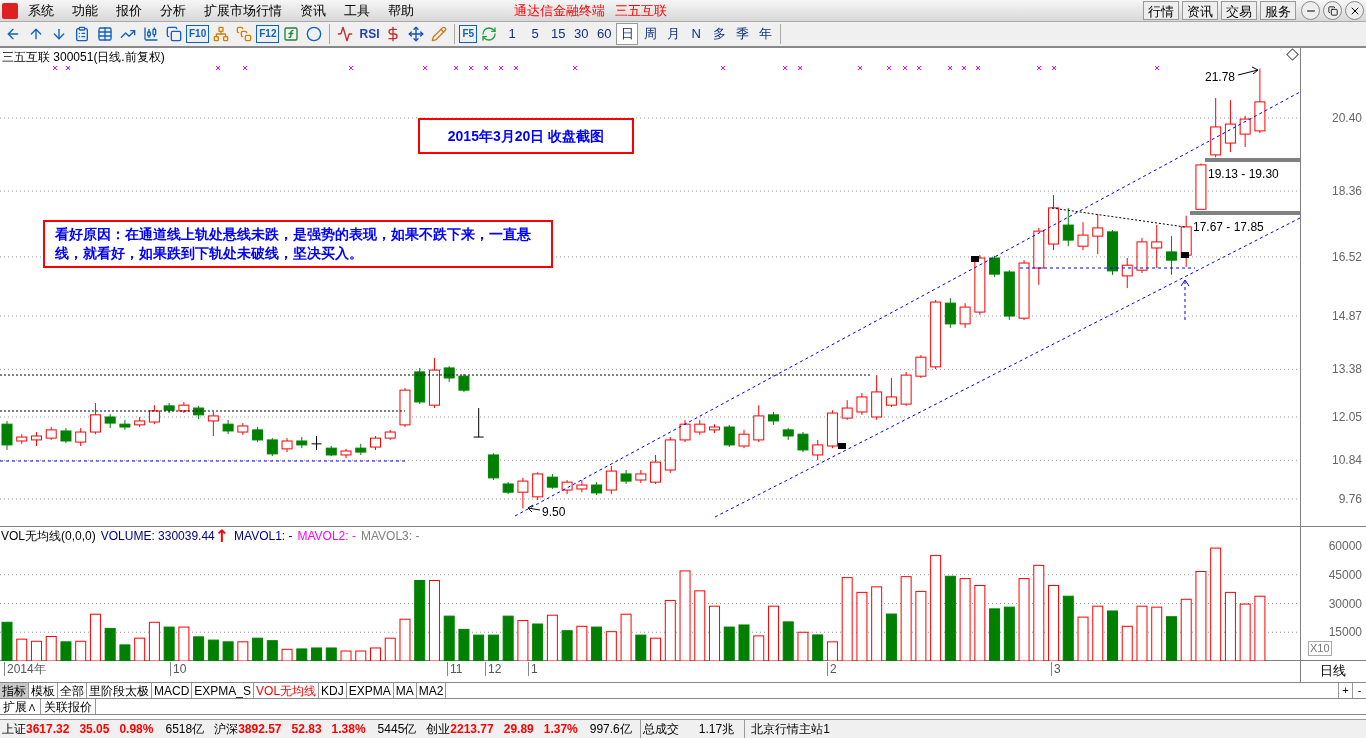 Image resolution: width=1366 pixels, height=738 pixels. I want to click on date-label: 1, so click(533, 669).